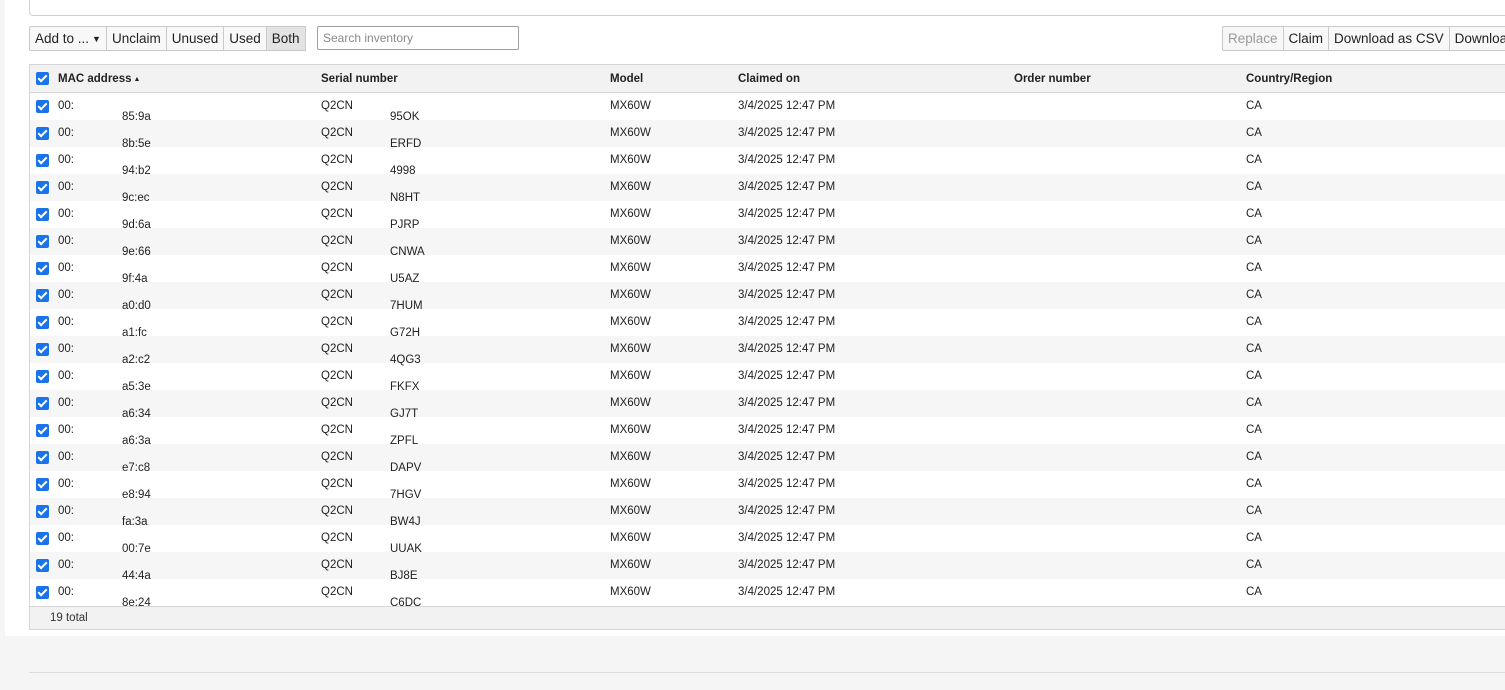  What do you see at coordinates (99, 80) in the screenshot?
I see `column-header-mac: MAC address ▲` at bounding box center [99, 80].